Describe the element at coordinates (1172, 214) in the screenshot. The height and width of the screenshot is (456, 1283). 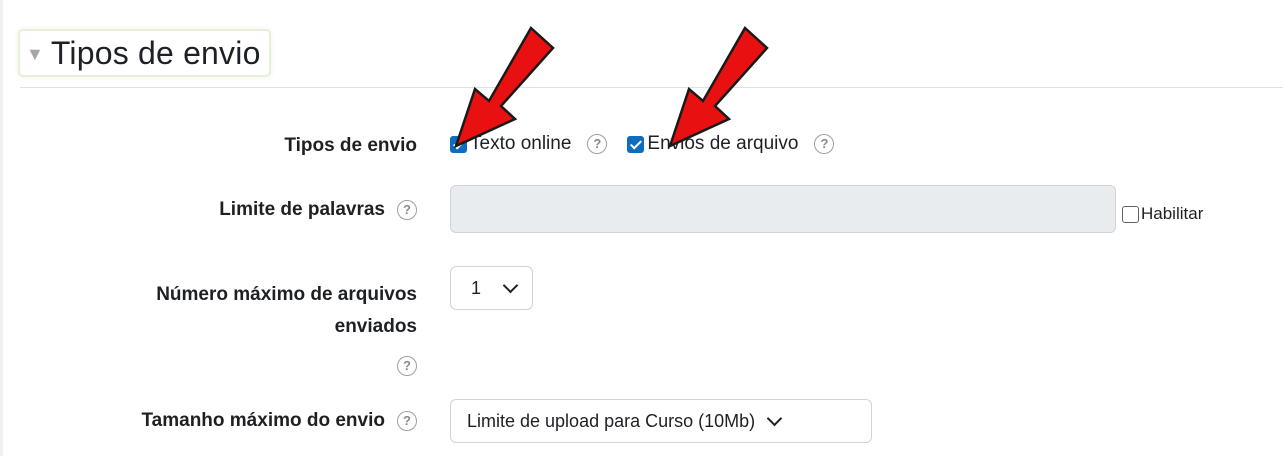
I see `enable-label: Habilitar` at that location.